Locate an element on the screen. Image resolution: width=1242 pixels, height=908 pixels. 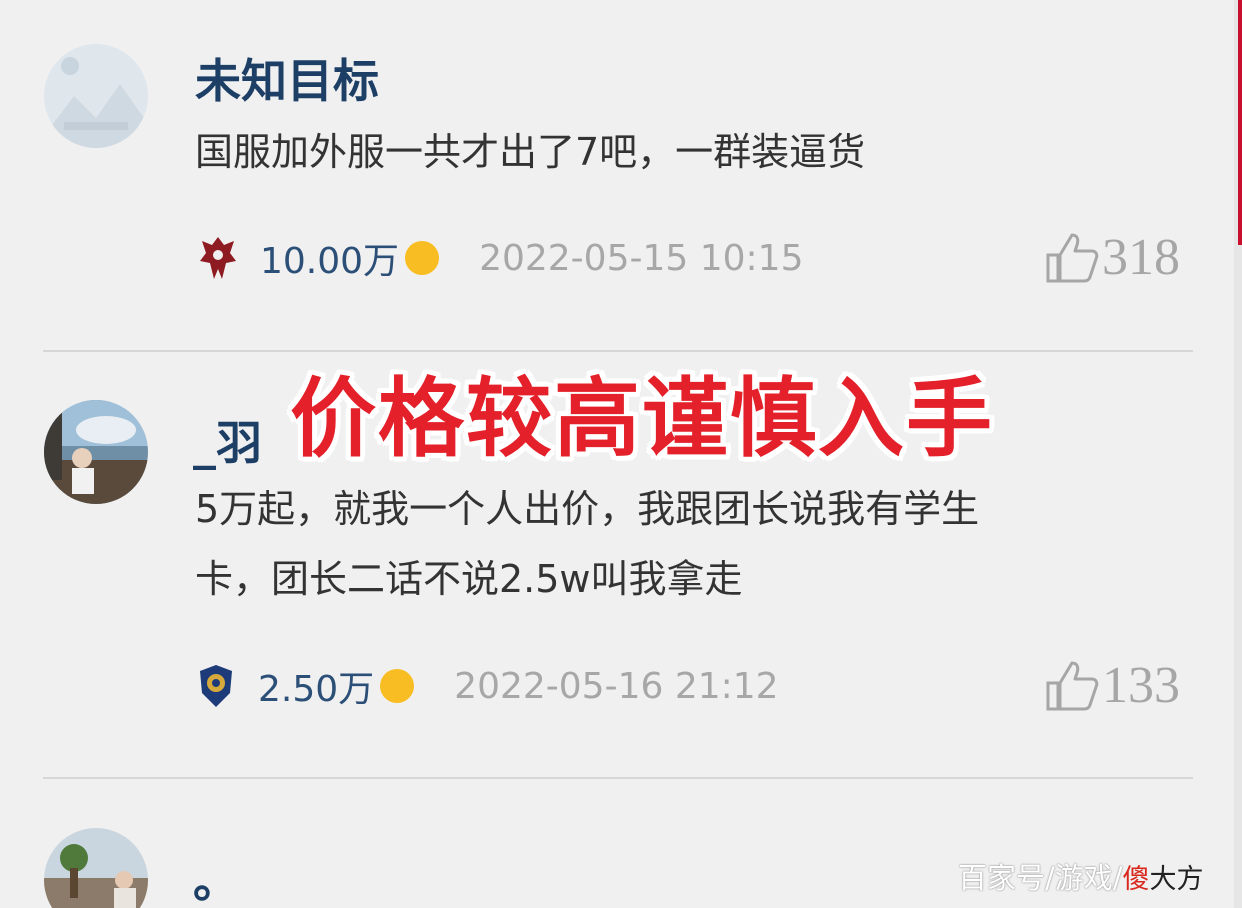
red-edge-marker is located at coordinates (1240, 122).